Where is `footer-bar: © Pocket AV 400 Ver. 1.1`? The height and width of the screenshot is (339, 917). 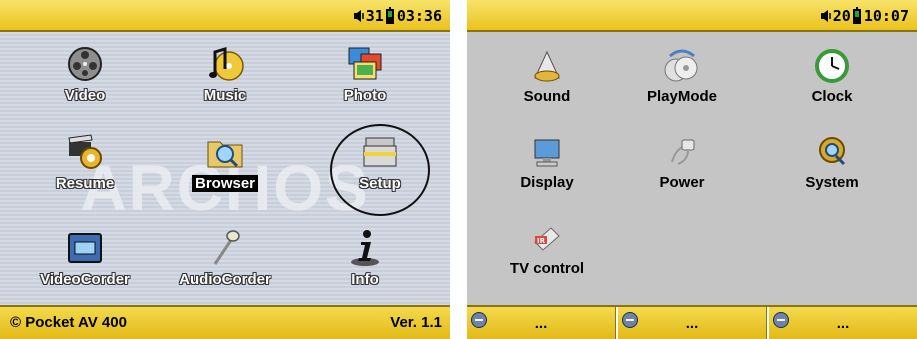 footer-bar: © Pocket AV 400 Ver. 1.1 is located at coordinates (225, 322).